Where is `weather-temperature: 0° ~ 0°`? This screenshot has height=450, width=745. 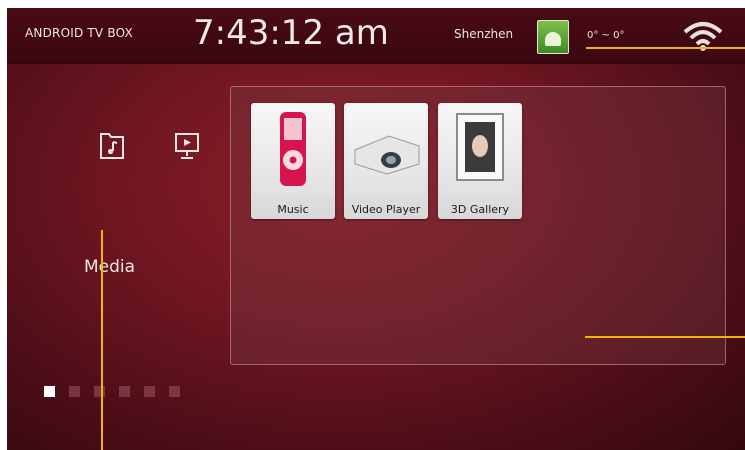 weather-temperature: 0° ~ 0° is located at coordinates (606, 35).